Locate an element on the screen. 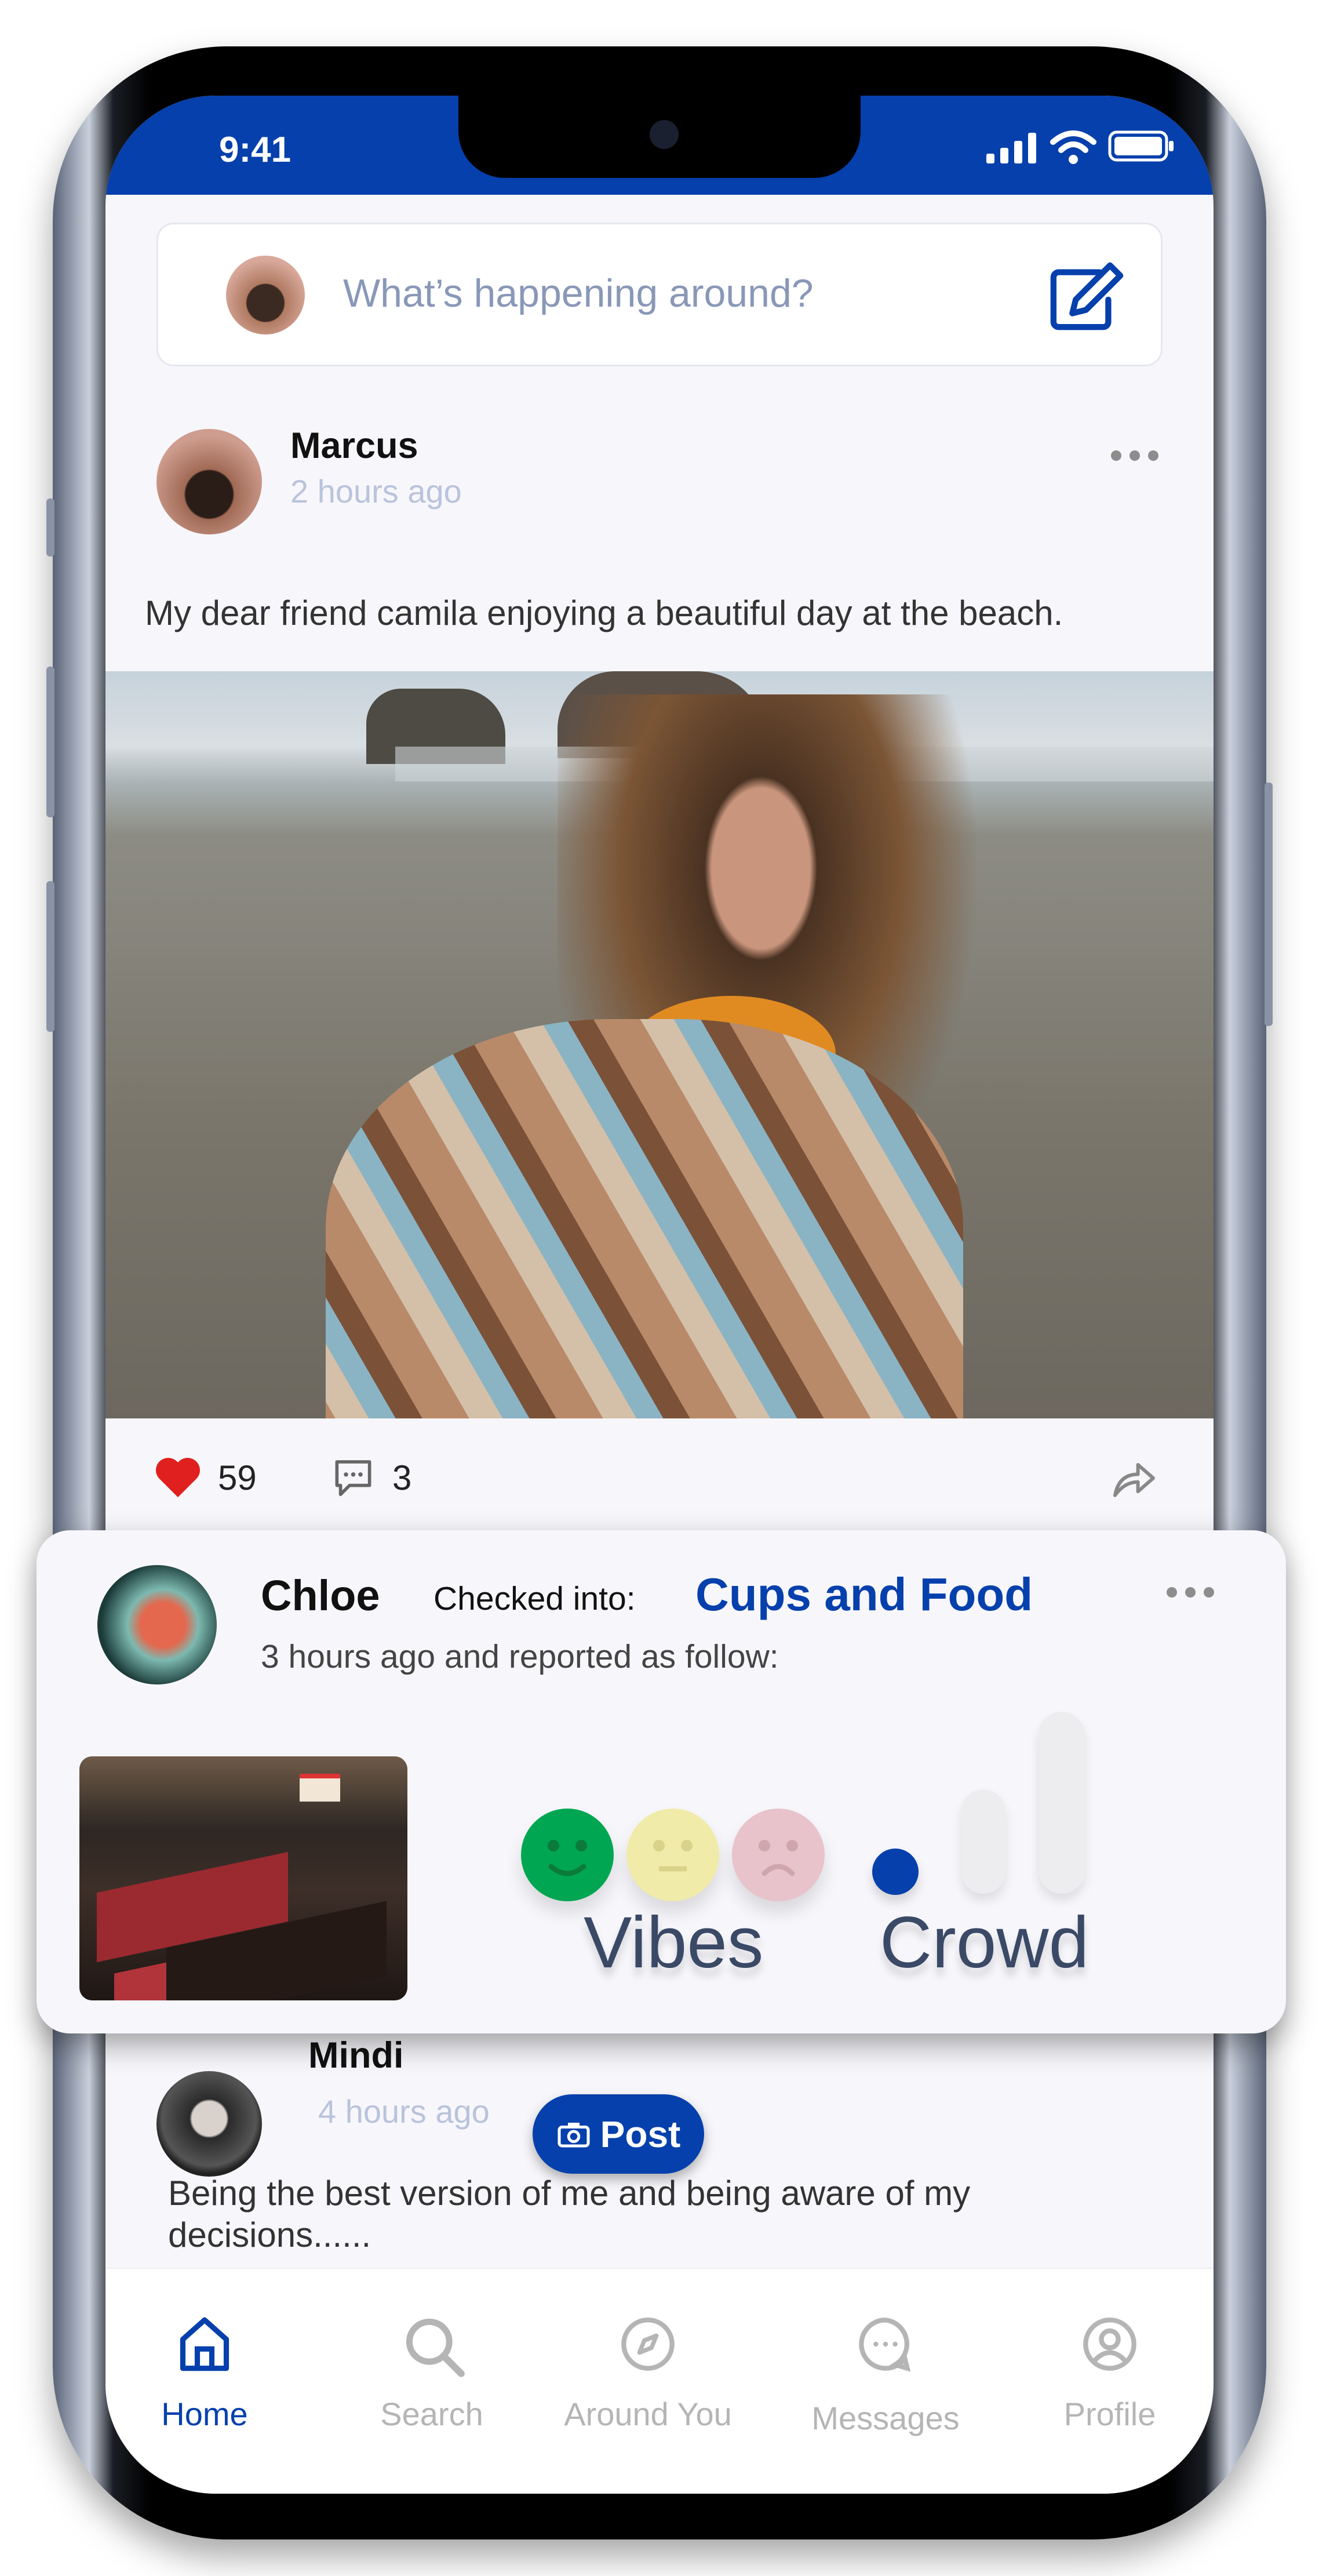 The image size is (1319, 2576). composer-avatar is located at coordinates (265, 295).